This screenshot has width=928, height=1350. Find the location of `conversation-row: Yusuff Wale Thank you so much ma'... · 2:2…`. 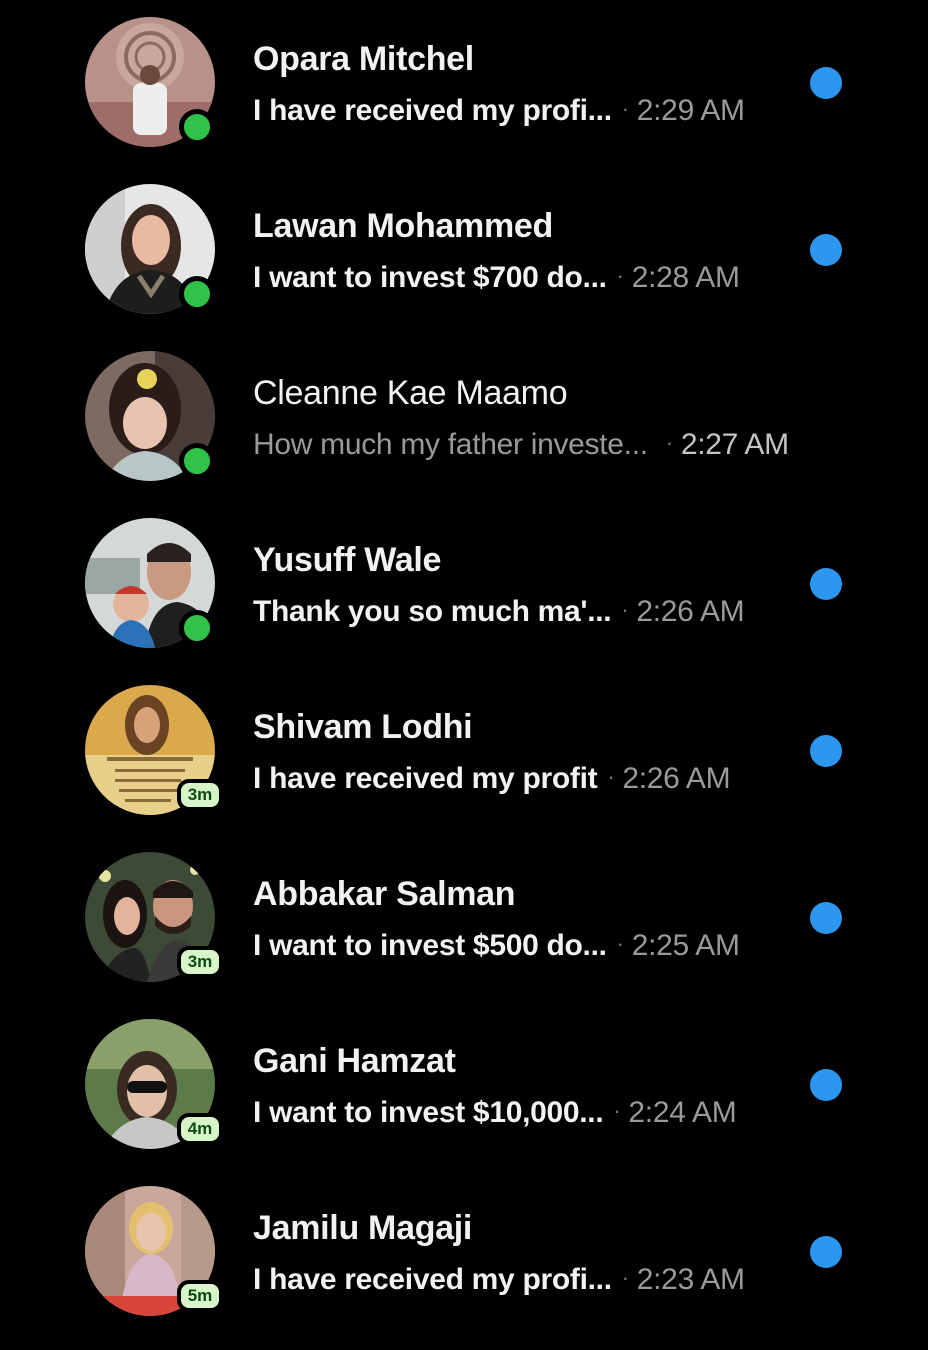

conversation-row: Yusuff Wale Thank you so much ma'... · 2:2… is located at coordinates (464, 584).